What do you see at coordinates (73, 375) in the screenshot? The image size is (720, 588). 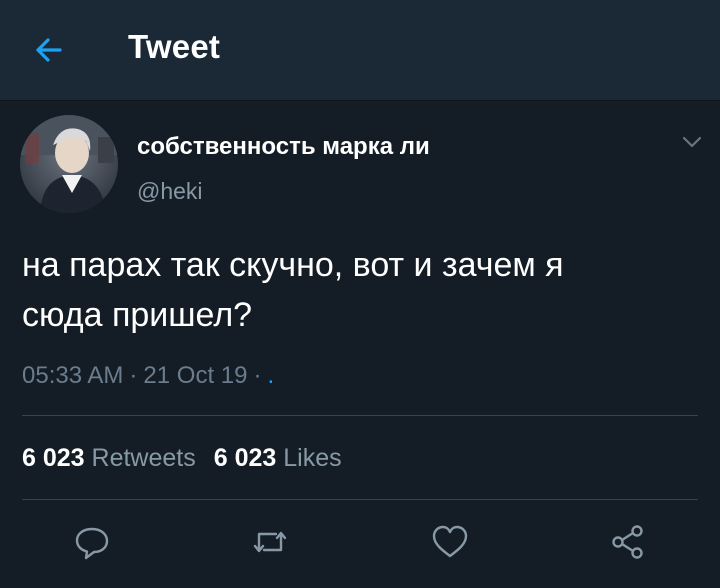 I see `tweet-time: 05:33 AM` at bounding box center [73, 375].